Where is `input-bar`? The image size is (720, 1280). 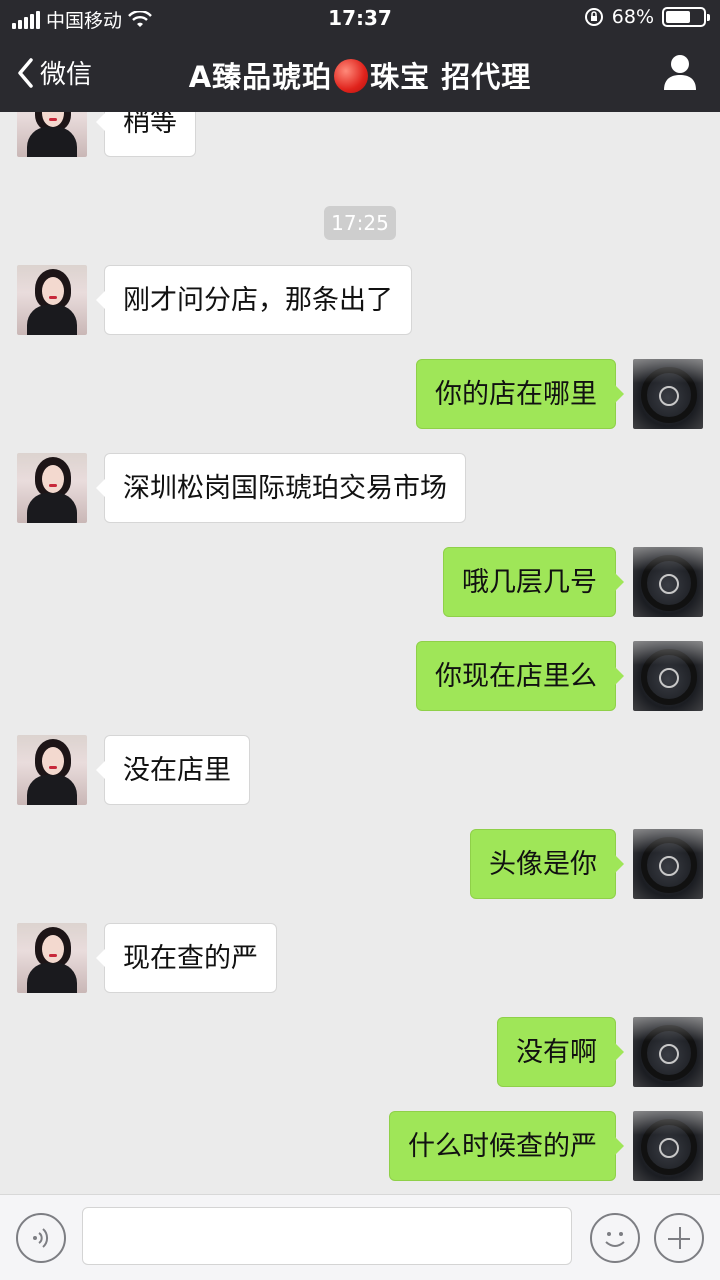
input-bar is located at coordinates (360, 1237).